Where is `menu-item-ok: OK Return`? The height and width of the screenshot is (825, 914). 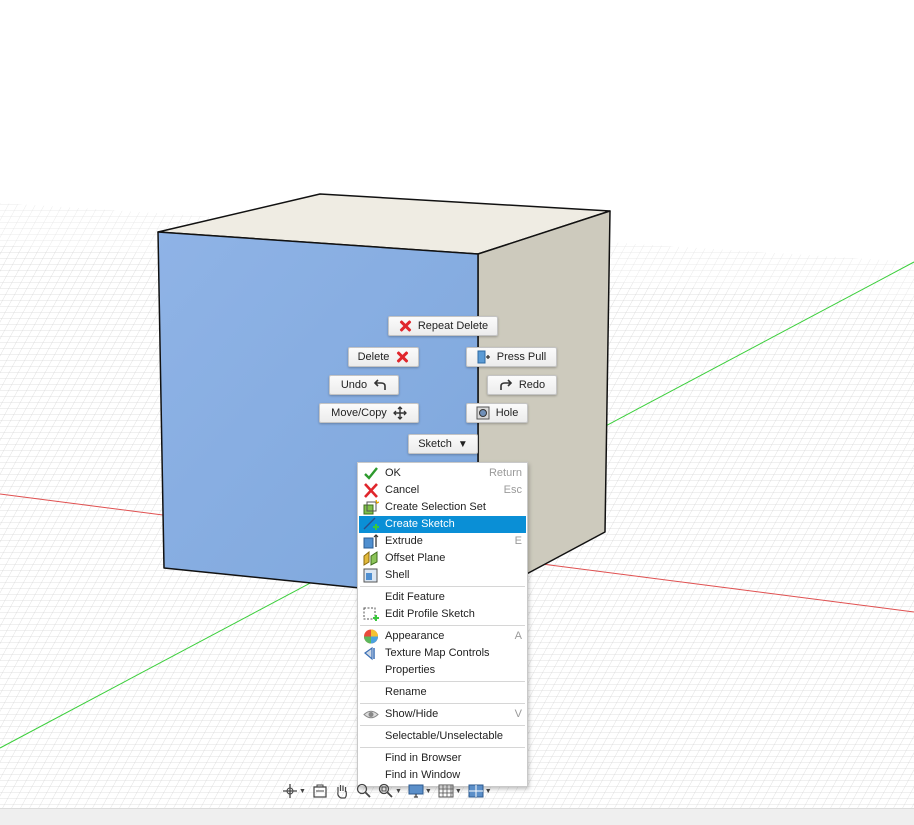
menu-item-ok: OK Return is located at coordinates (442, 473).